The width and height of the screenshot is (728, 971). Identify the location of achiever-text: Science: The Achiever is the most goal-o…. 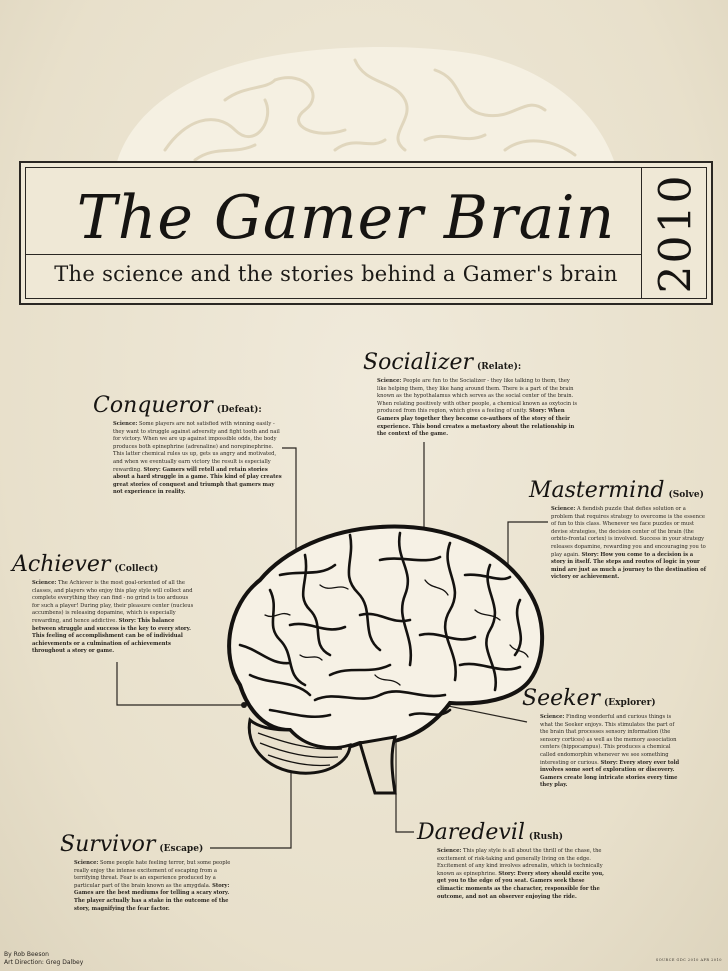
(103, 618).